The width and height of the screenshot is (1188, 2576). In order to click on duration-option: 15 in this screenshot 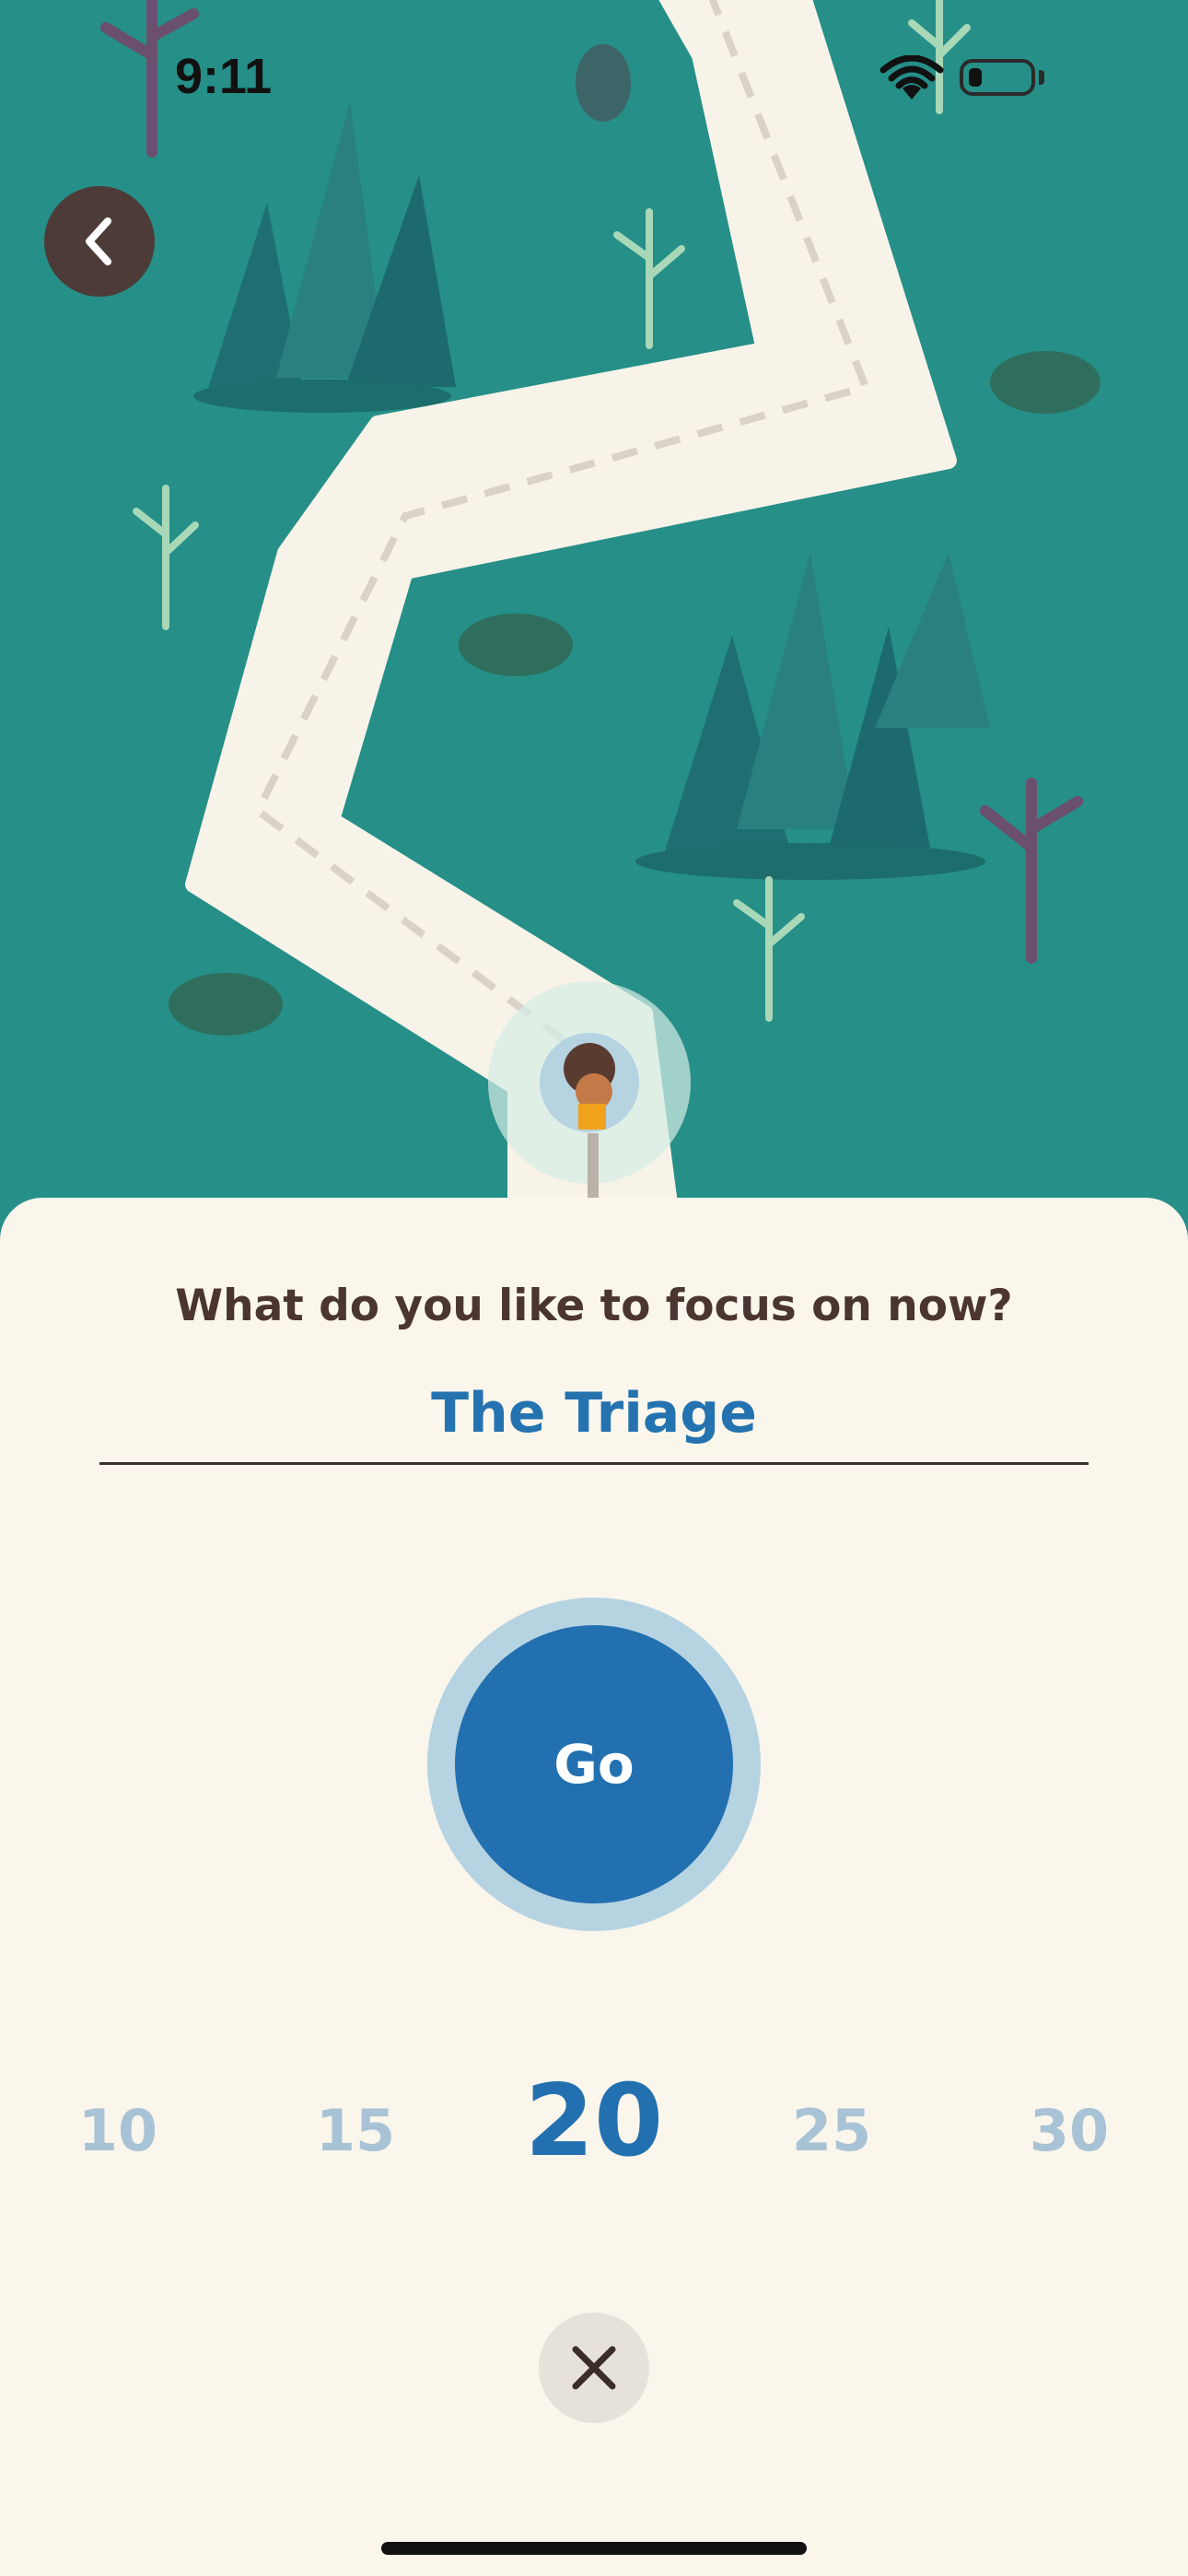, I will do `click(355, 2130)`.